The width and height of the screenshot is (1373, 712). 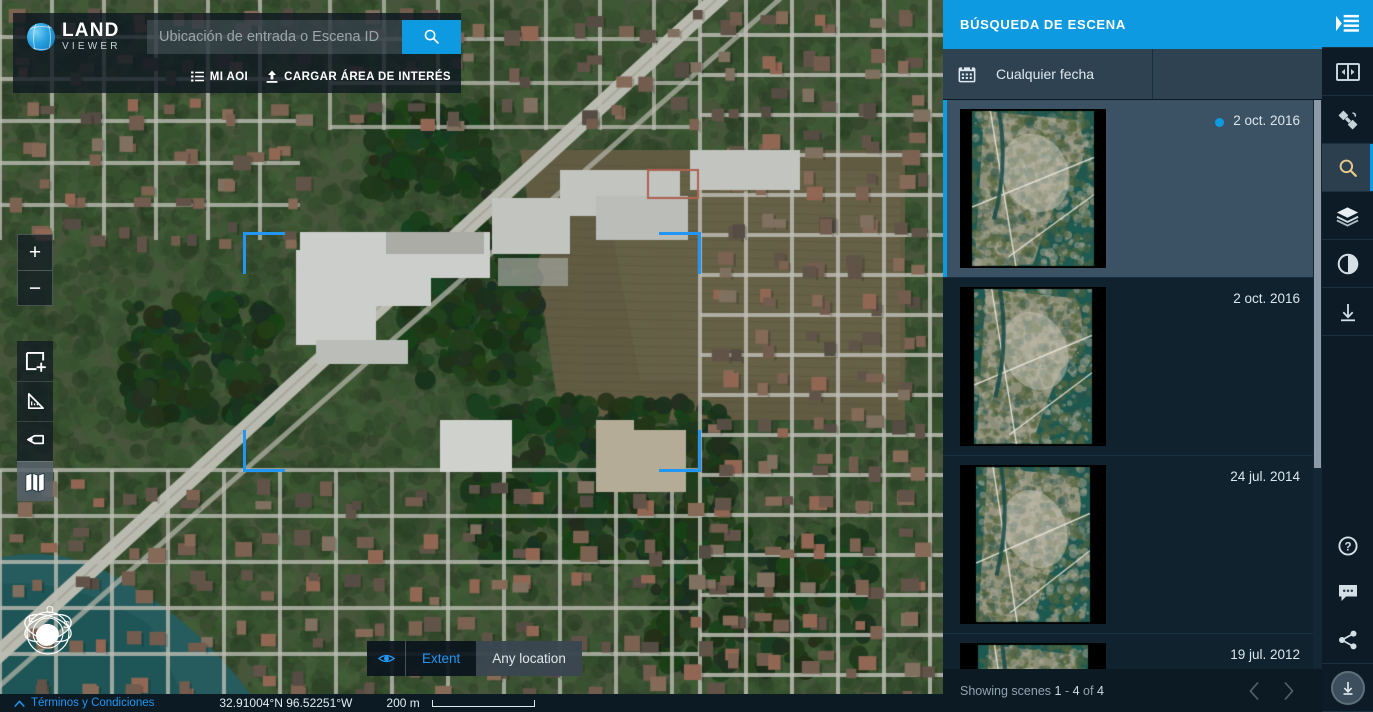 I want to click on upload-aoi-button: CARGAR ÁREA DE INTERÉS, so click(x=358, y=76).